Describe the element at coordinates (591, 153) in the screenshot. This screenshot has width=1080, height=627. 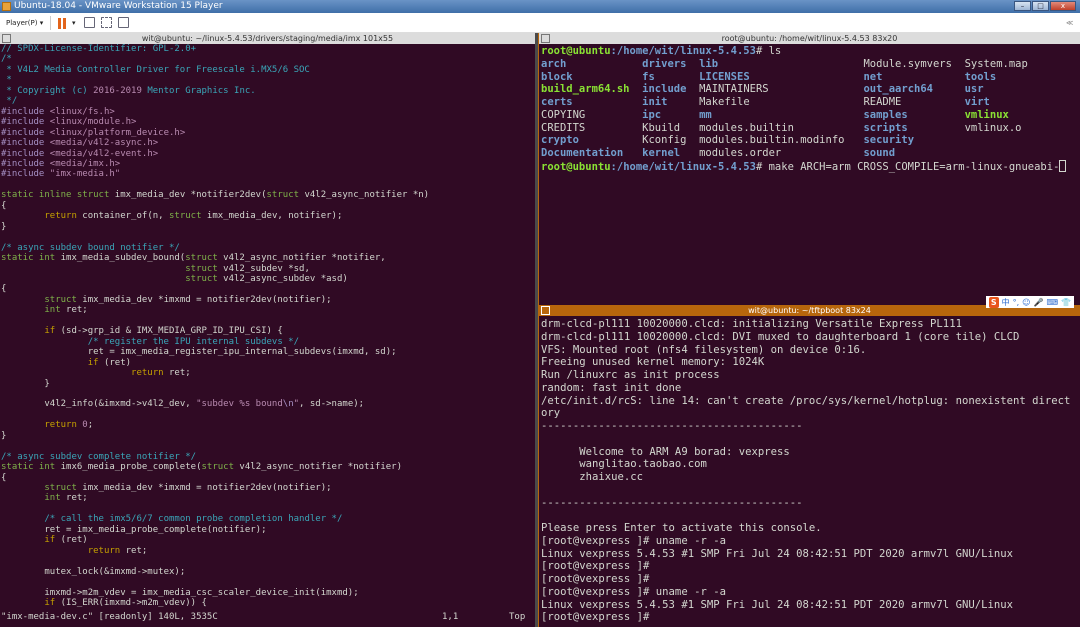
I see `ls-entry: Documentation` at that location.